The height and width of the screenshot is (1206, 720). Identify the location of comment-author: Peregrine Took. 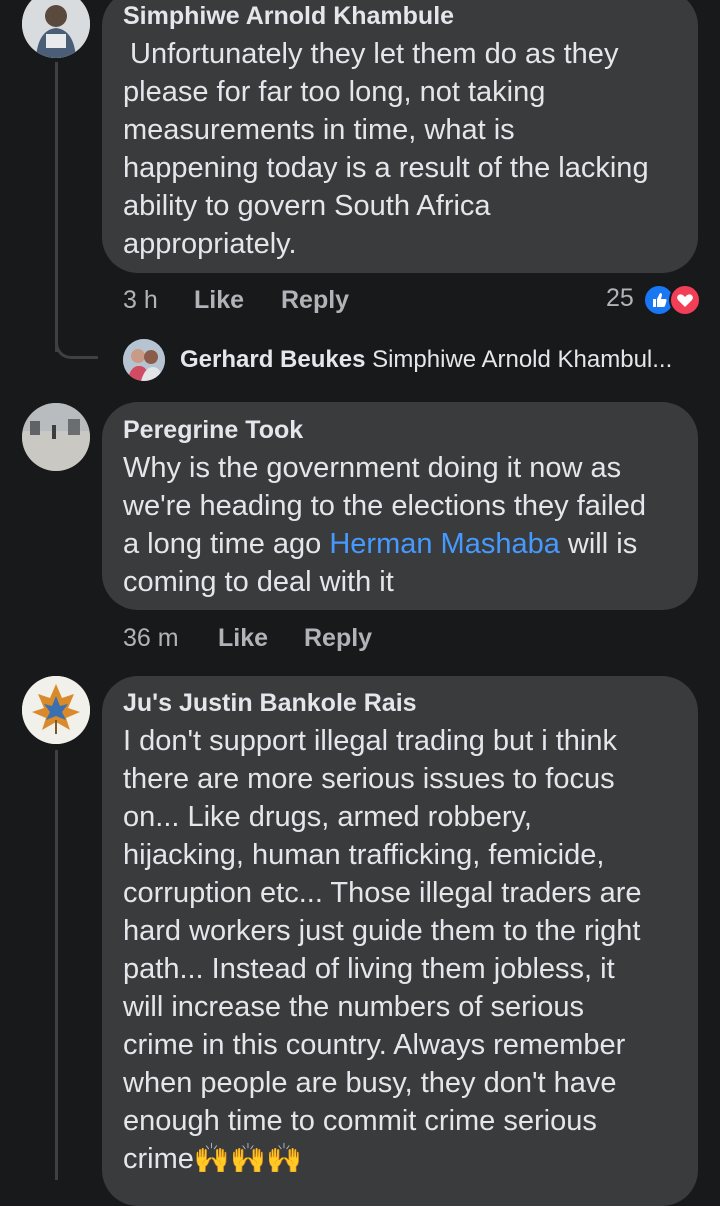
(213, 430).